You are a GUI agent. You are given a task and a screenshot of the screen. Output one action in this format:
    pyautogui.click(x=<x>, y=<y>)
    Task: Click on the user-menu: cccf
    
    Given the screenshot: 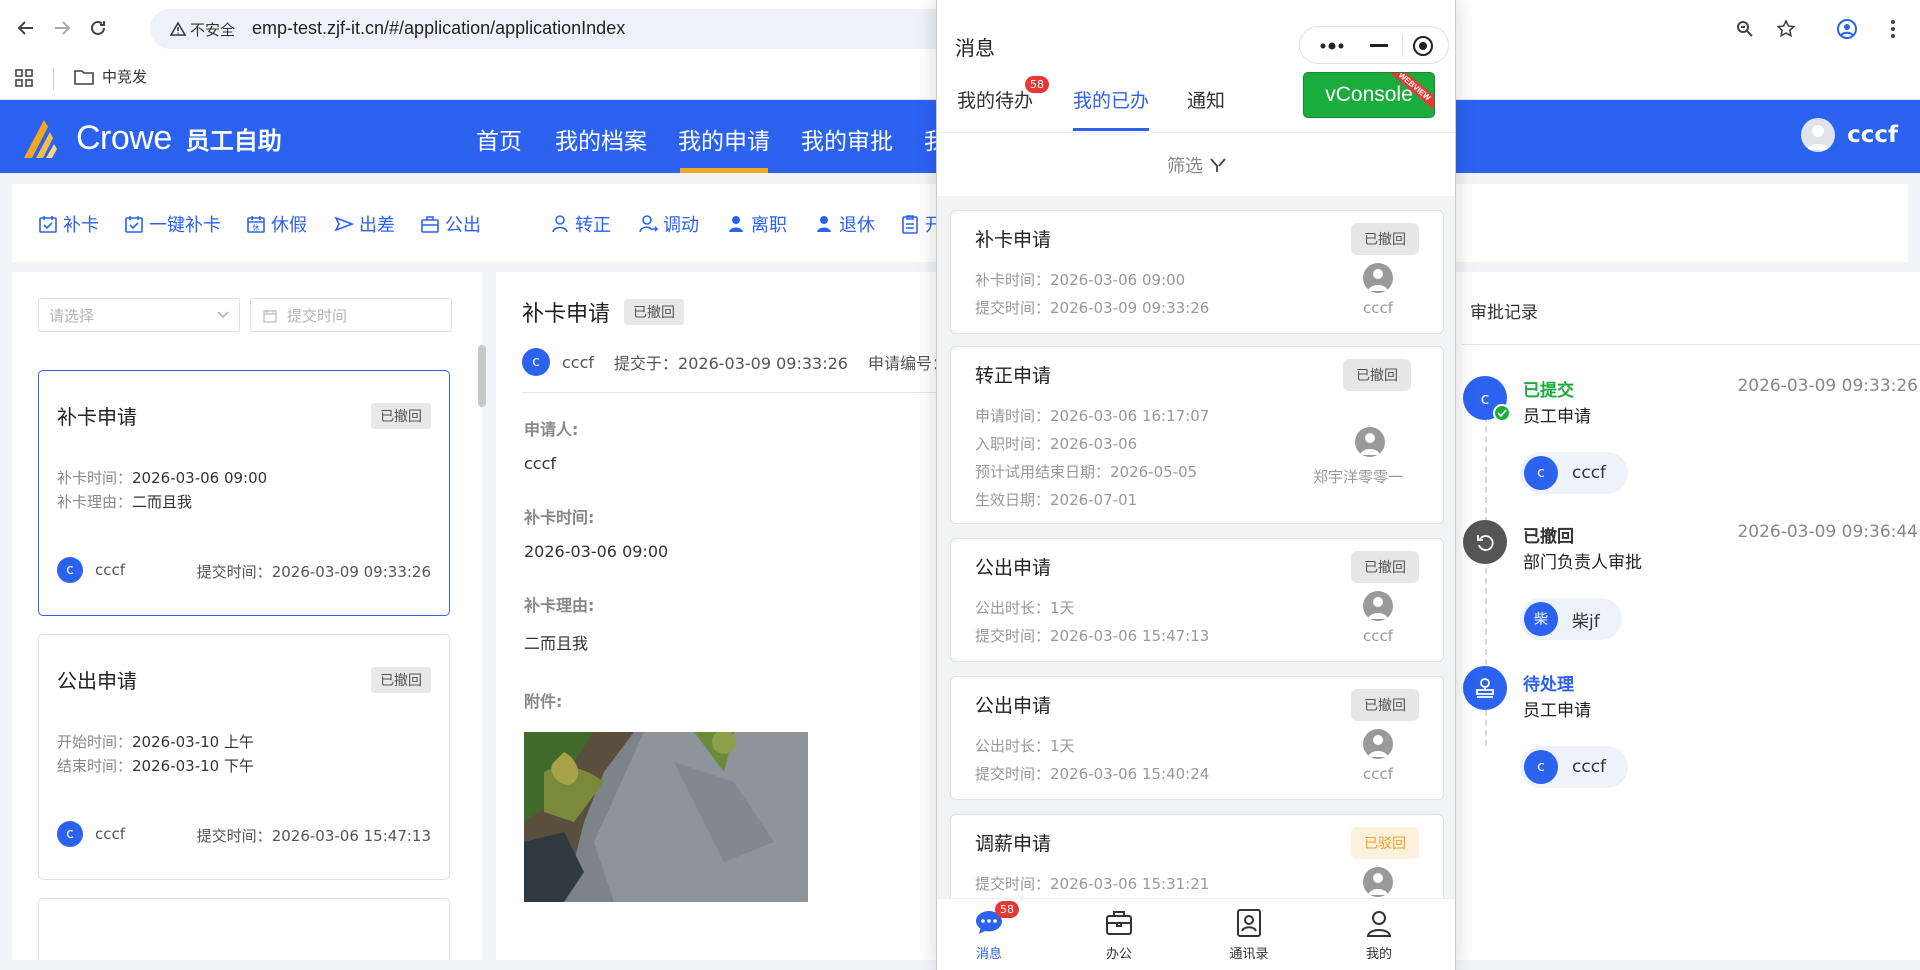 What is the action you would take?
    pyautogui.click(x=1849, y=135)
    